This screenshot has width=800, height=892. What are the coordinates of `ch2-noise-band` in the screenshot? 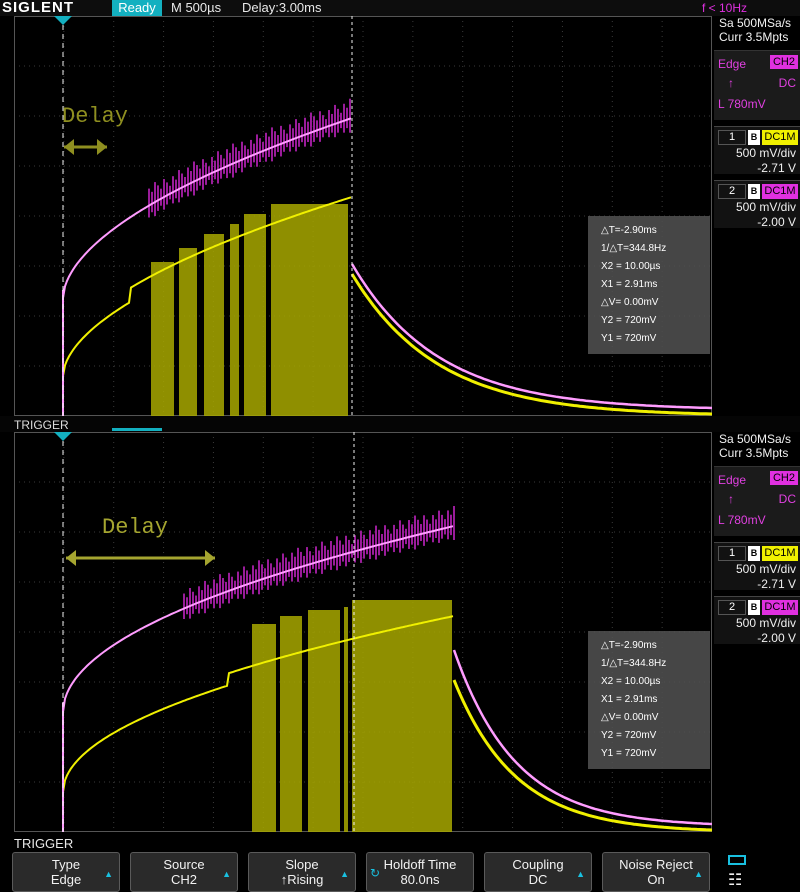 It's located at (249, 158).